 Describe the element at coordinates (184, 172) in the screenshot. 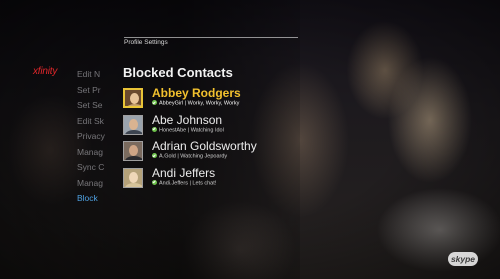

I see `contact-name: Andi Jeffers` at that location.